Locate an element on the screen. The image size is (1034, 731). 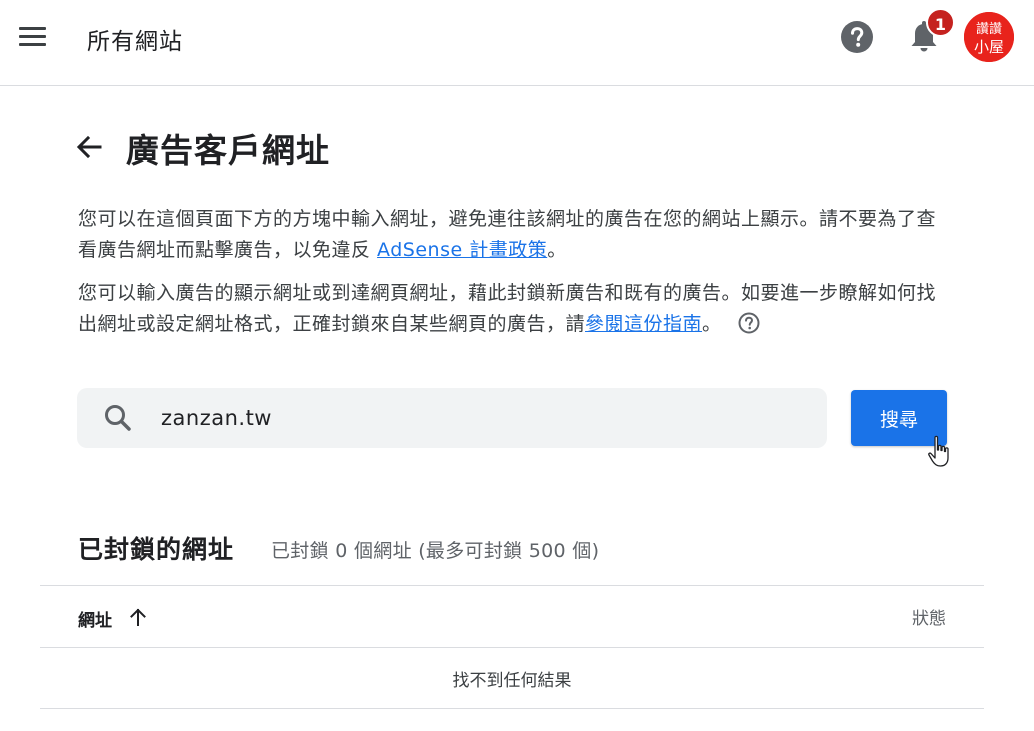
app-title: 所有網站 is located at coordinates (135, 42).